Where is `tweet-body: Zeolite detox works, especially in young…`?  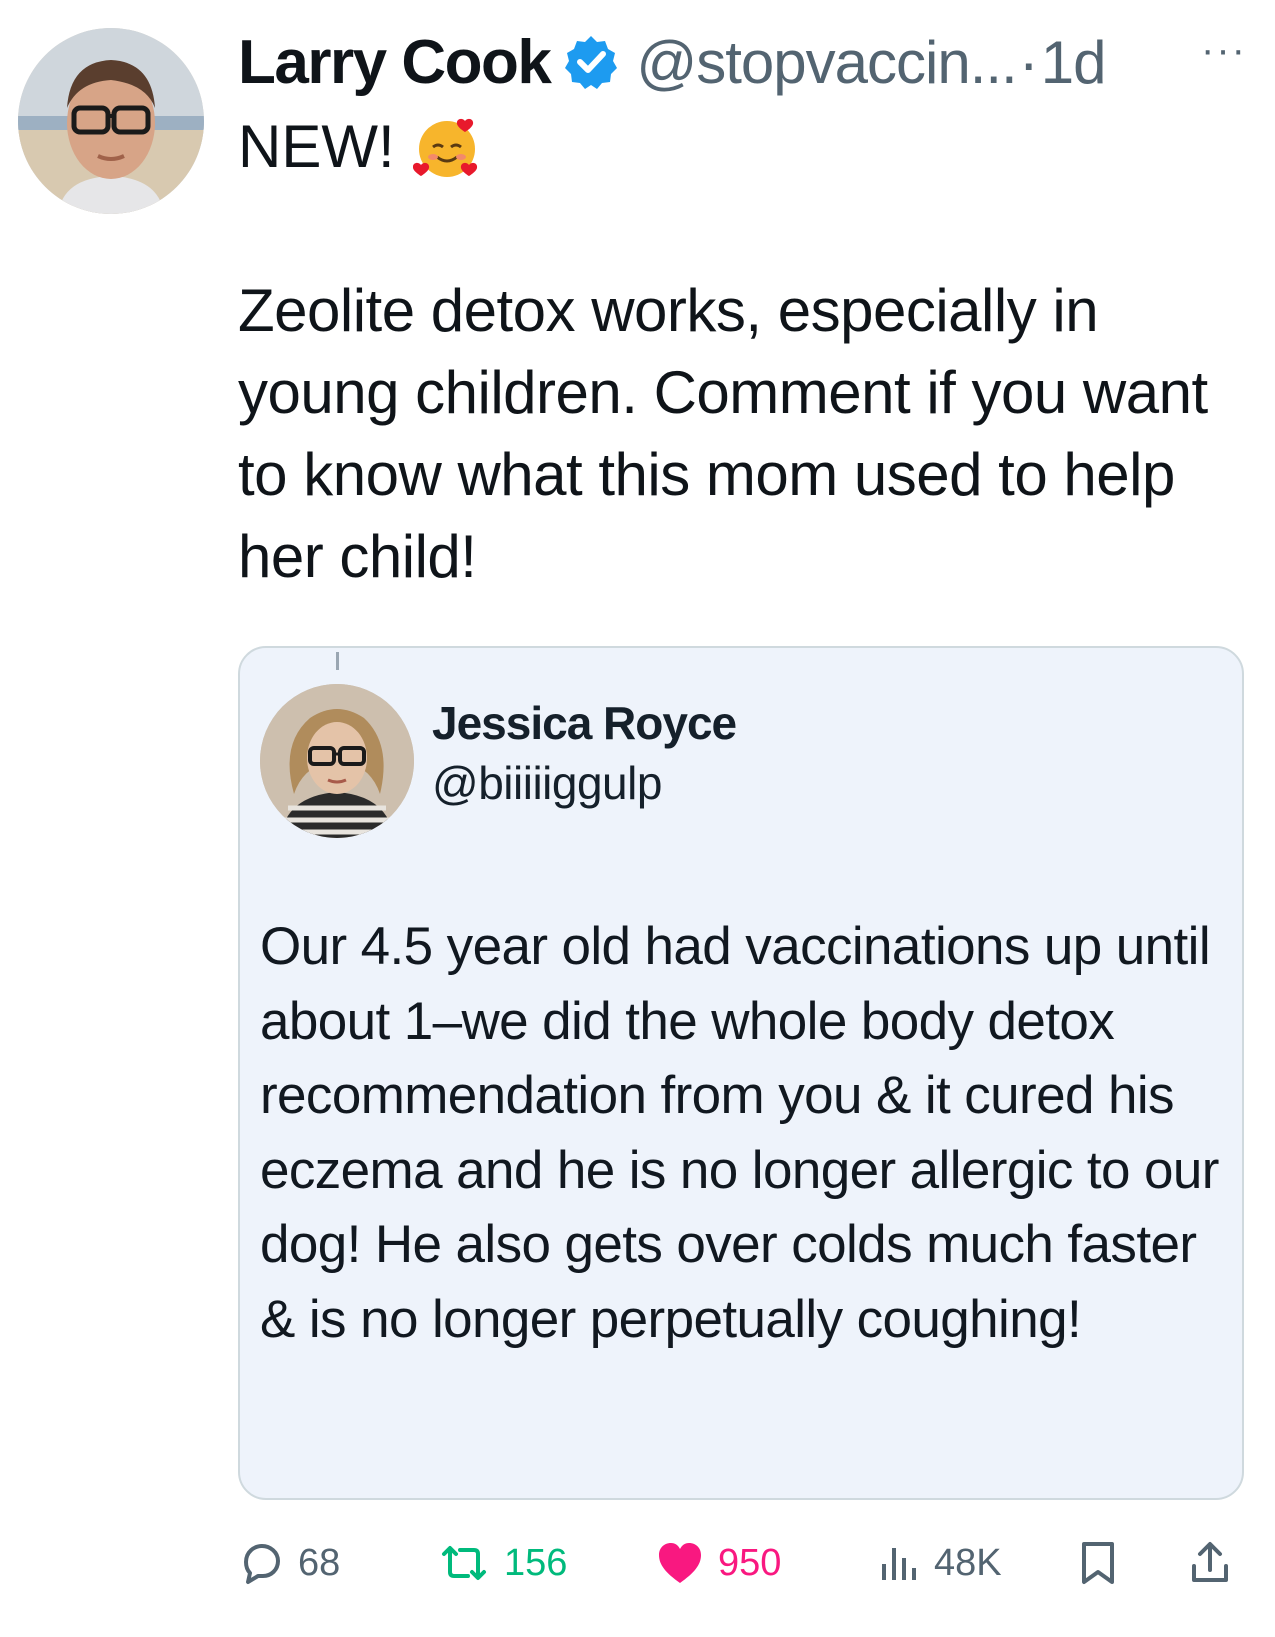 tweet-body: Zeolite detox works, especially in young… is located at coordinates (723, 433).